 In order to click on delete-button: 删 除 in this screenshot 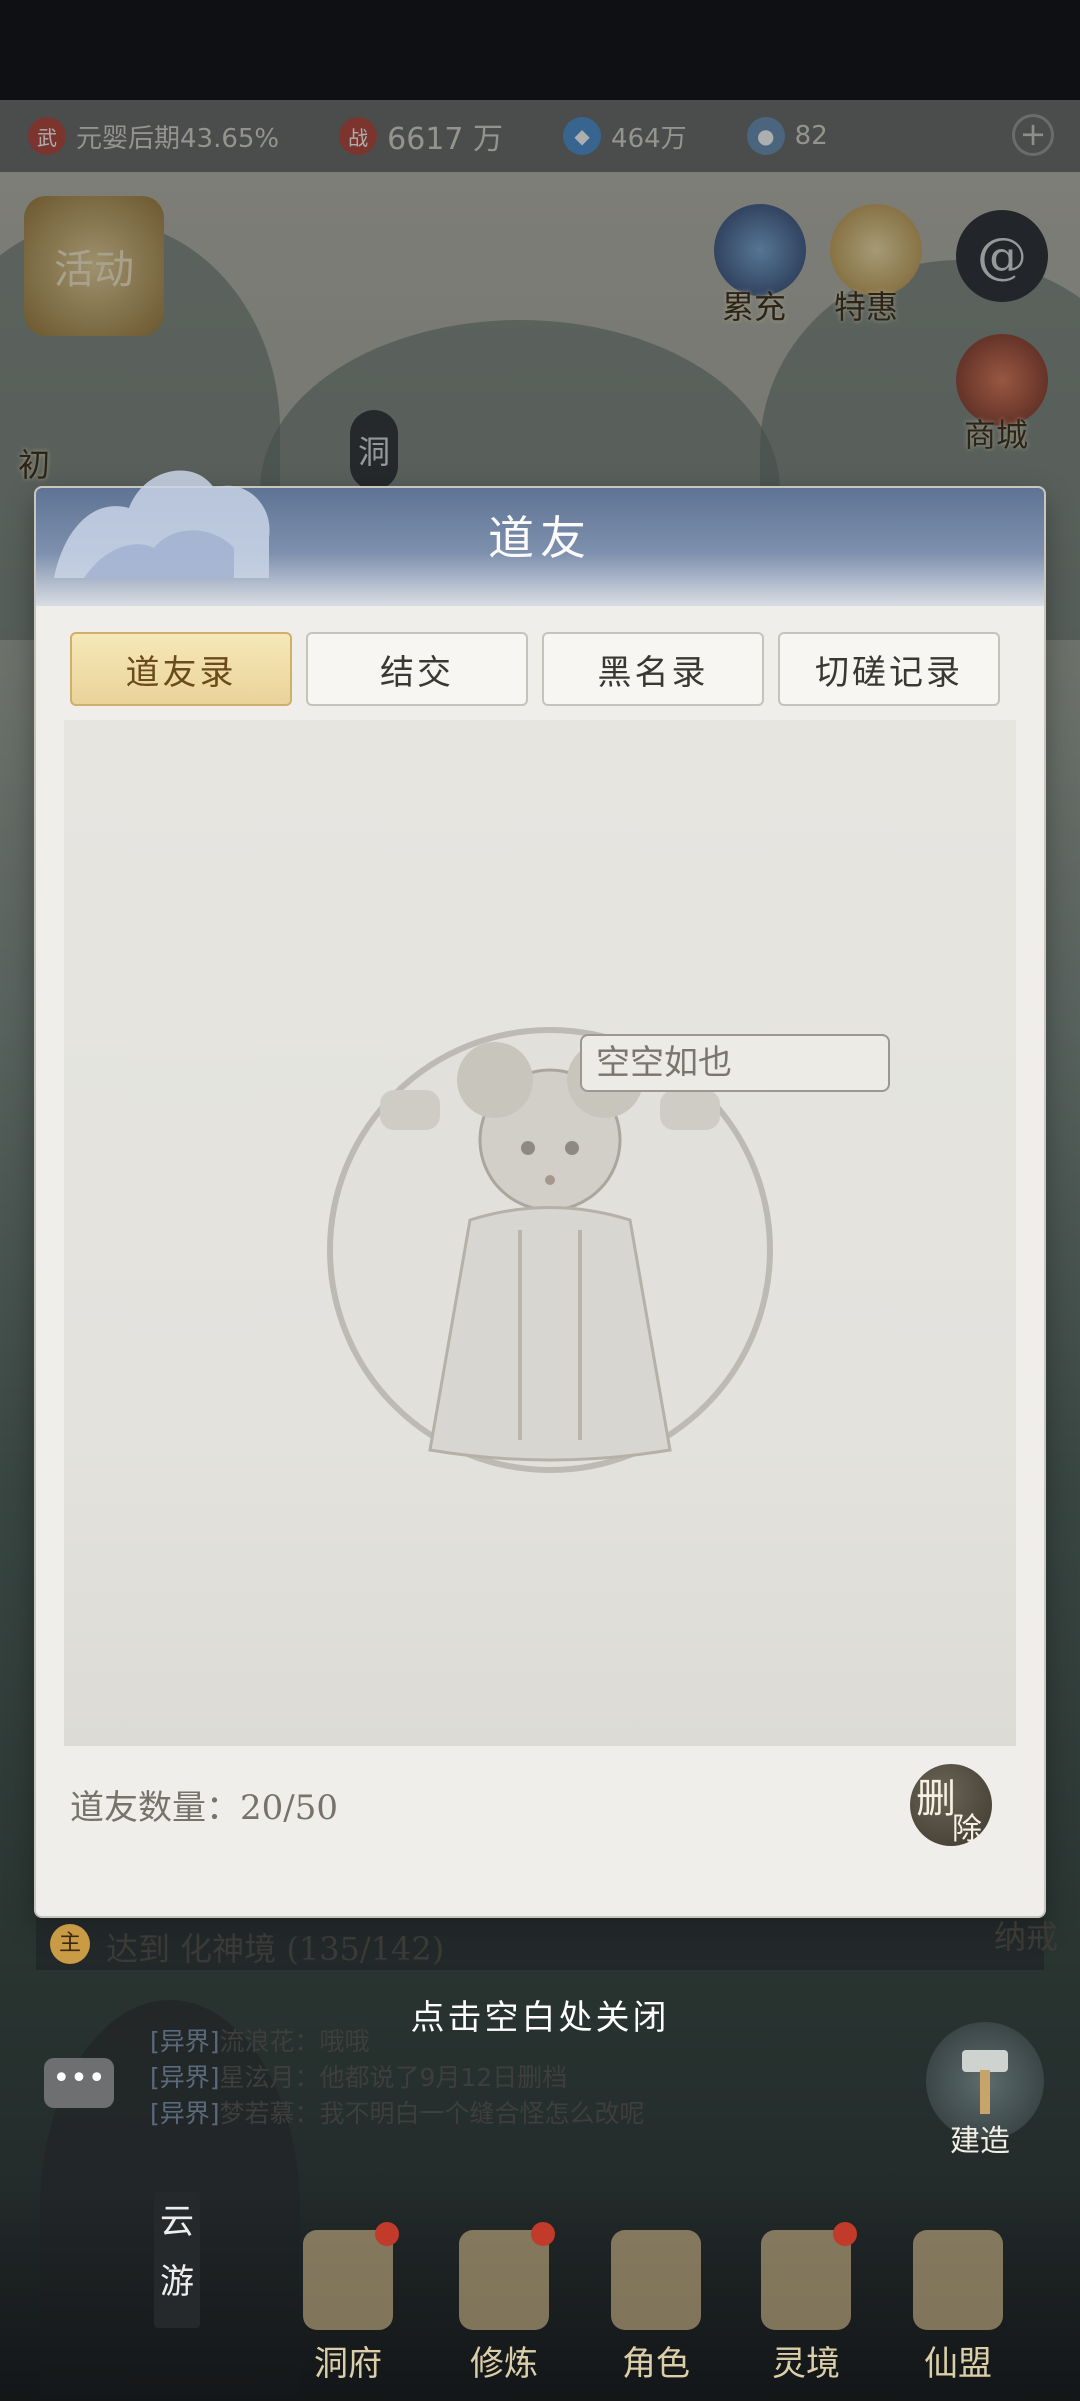, I will do `click(951, 1805)`.